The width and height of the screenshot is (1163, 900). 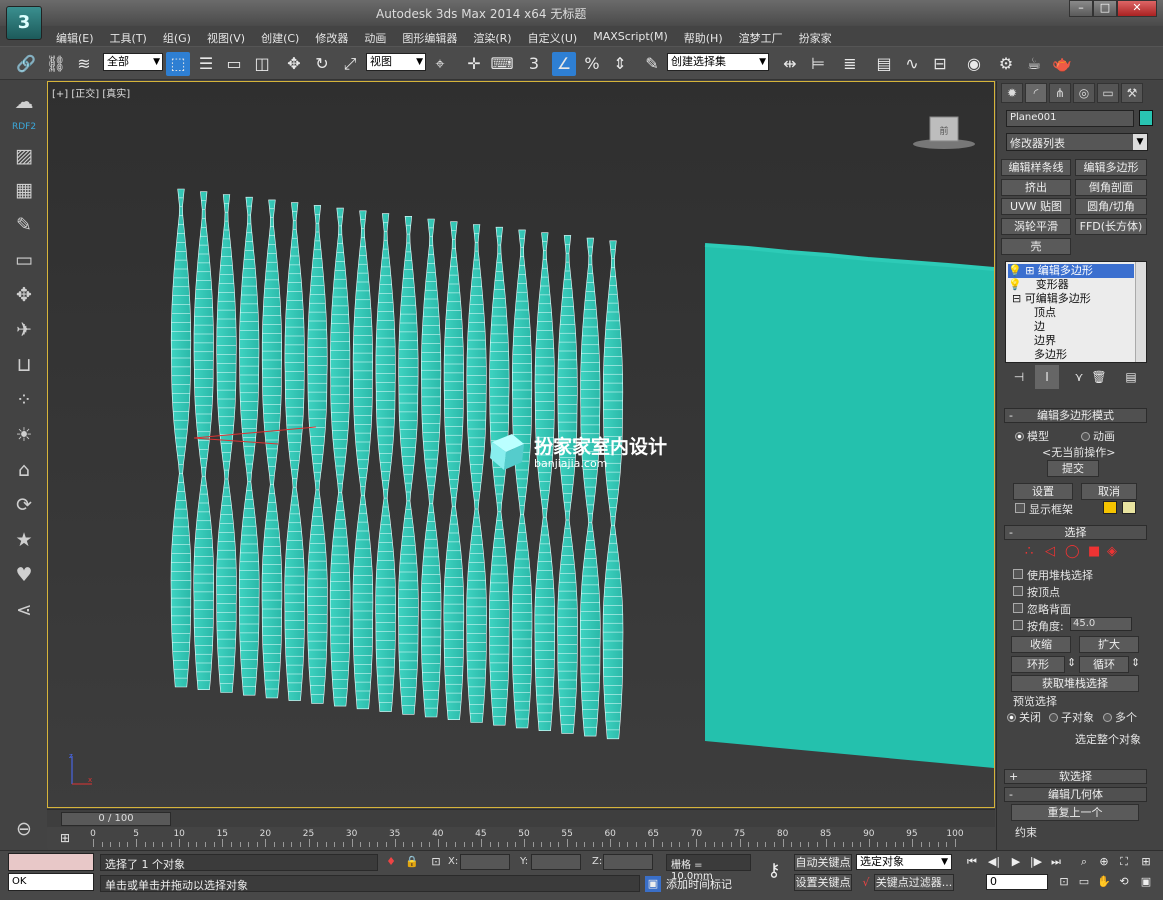 What do you see at coordinates (1110, 507) in the screenshot?
I see `cage-color-swatch` at bounding box center [1110, 507].